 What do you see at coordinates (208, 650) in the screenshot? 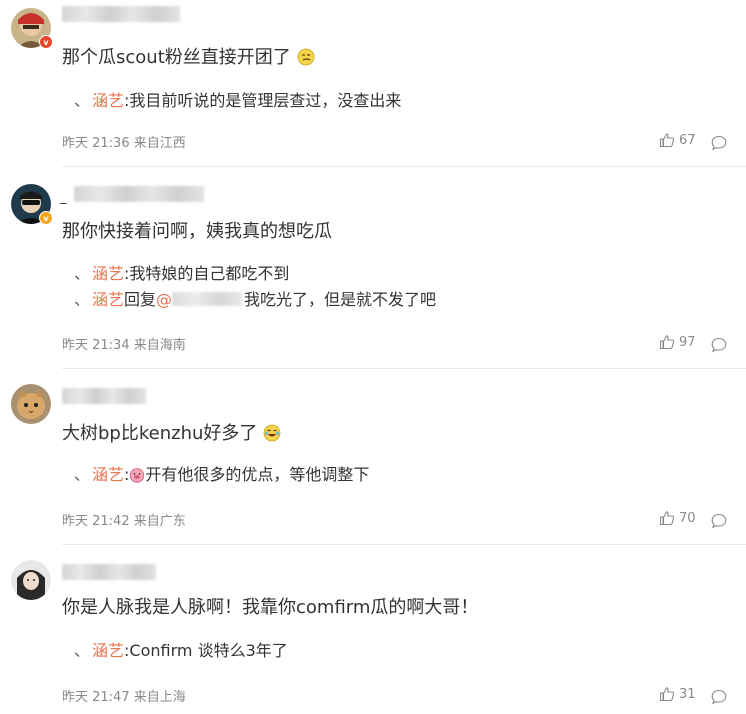
I see `reply-text: Confirm 谈特么3年了` at bounding box center [208, 650].